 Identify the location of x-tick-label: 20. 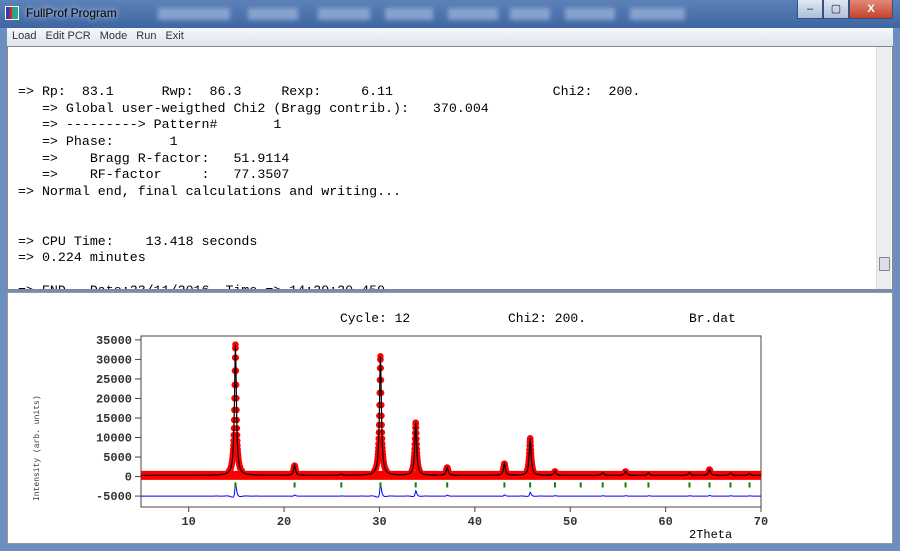
(284, 522).